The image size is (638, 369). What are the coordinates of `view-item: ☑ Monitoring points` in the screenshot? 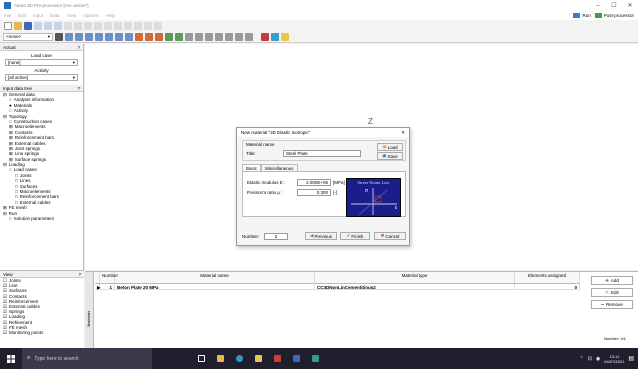 It's located at (42, 332).